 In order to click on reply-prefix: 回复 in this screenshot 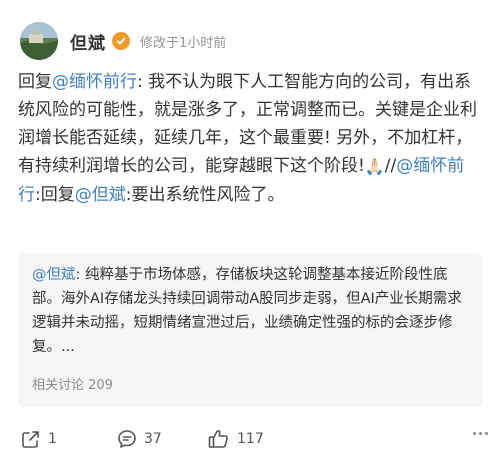, I will do `click(35, 82)`.